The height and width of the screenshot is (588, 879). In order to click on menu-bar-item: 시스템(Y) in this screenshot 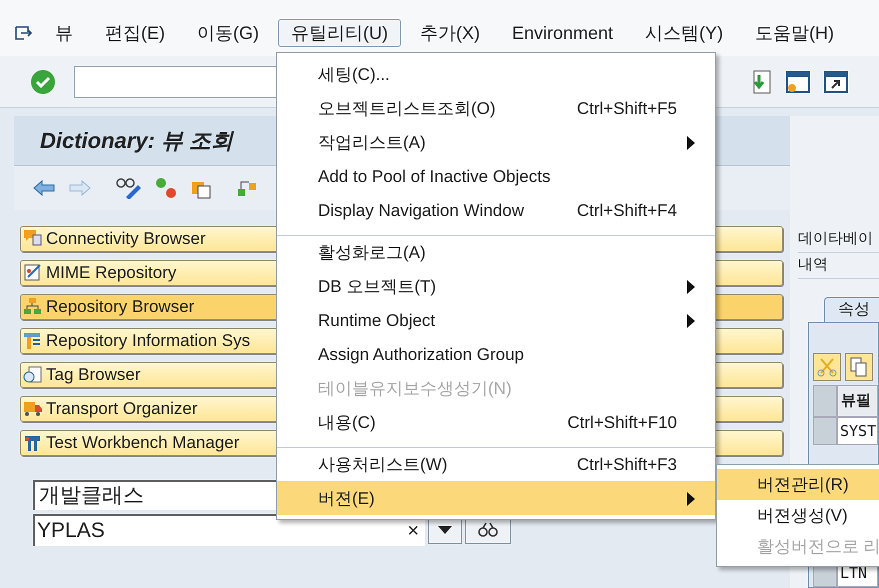, I will do `click(684, 33)`.